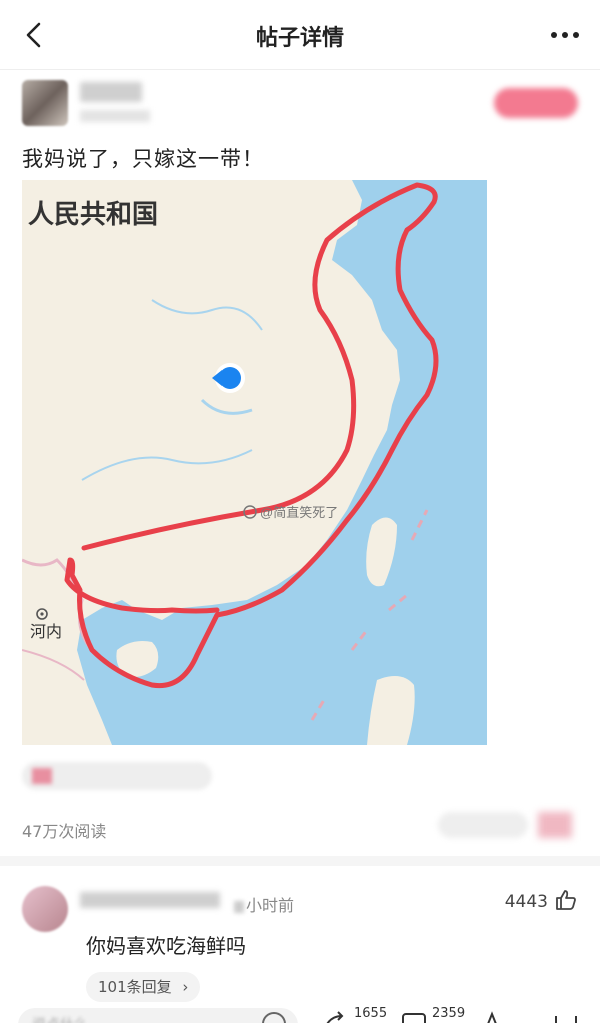 The width and height of the screenshot is (600, 1023). What do you see at coordinates (264, 904) in the screenshot?
I see `comment-time: 小时前` at bounding box center [264, 904].